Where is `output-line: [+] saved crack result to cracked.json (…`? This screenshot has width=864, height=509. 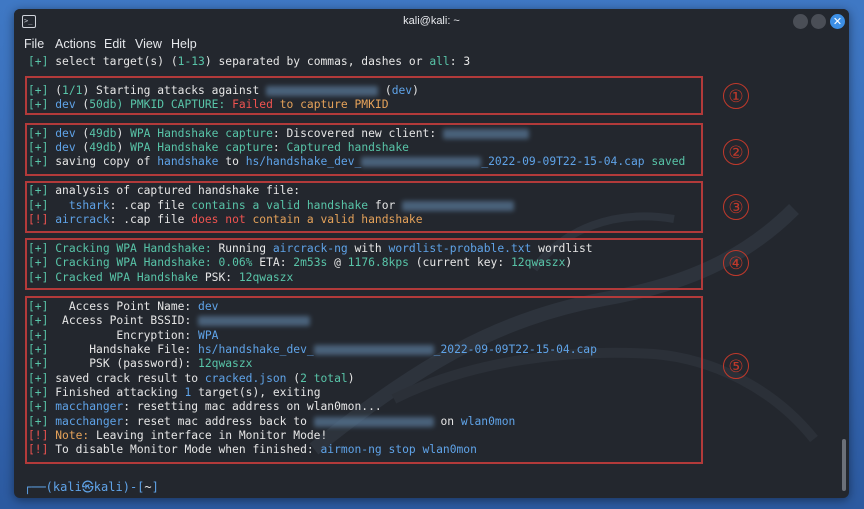
output-line: [+] saved crack result to cracked.json (… is located at coordinates (191, 379).